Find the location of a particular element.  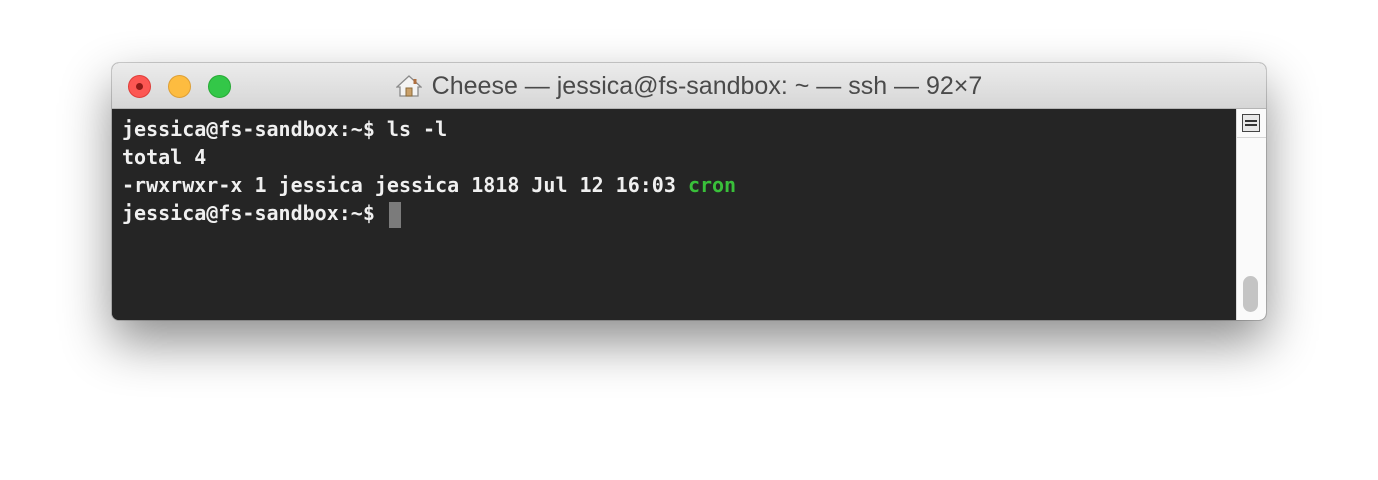

command-text: ls -l is located at coordinates (417, 129).